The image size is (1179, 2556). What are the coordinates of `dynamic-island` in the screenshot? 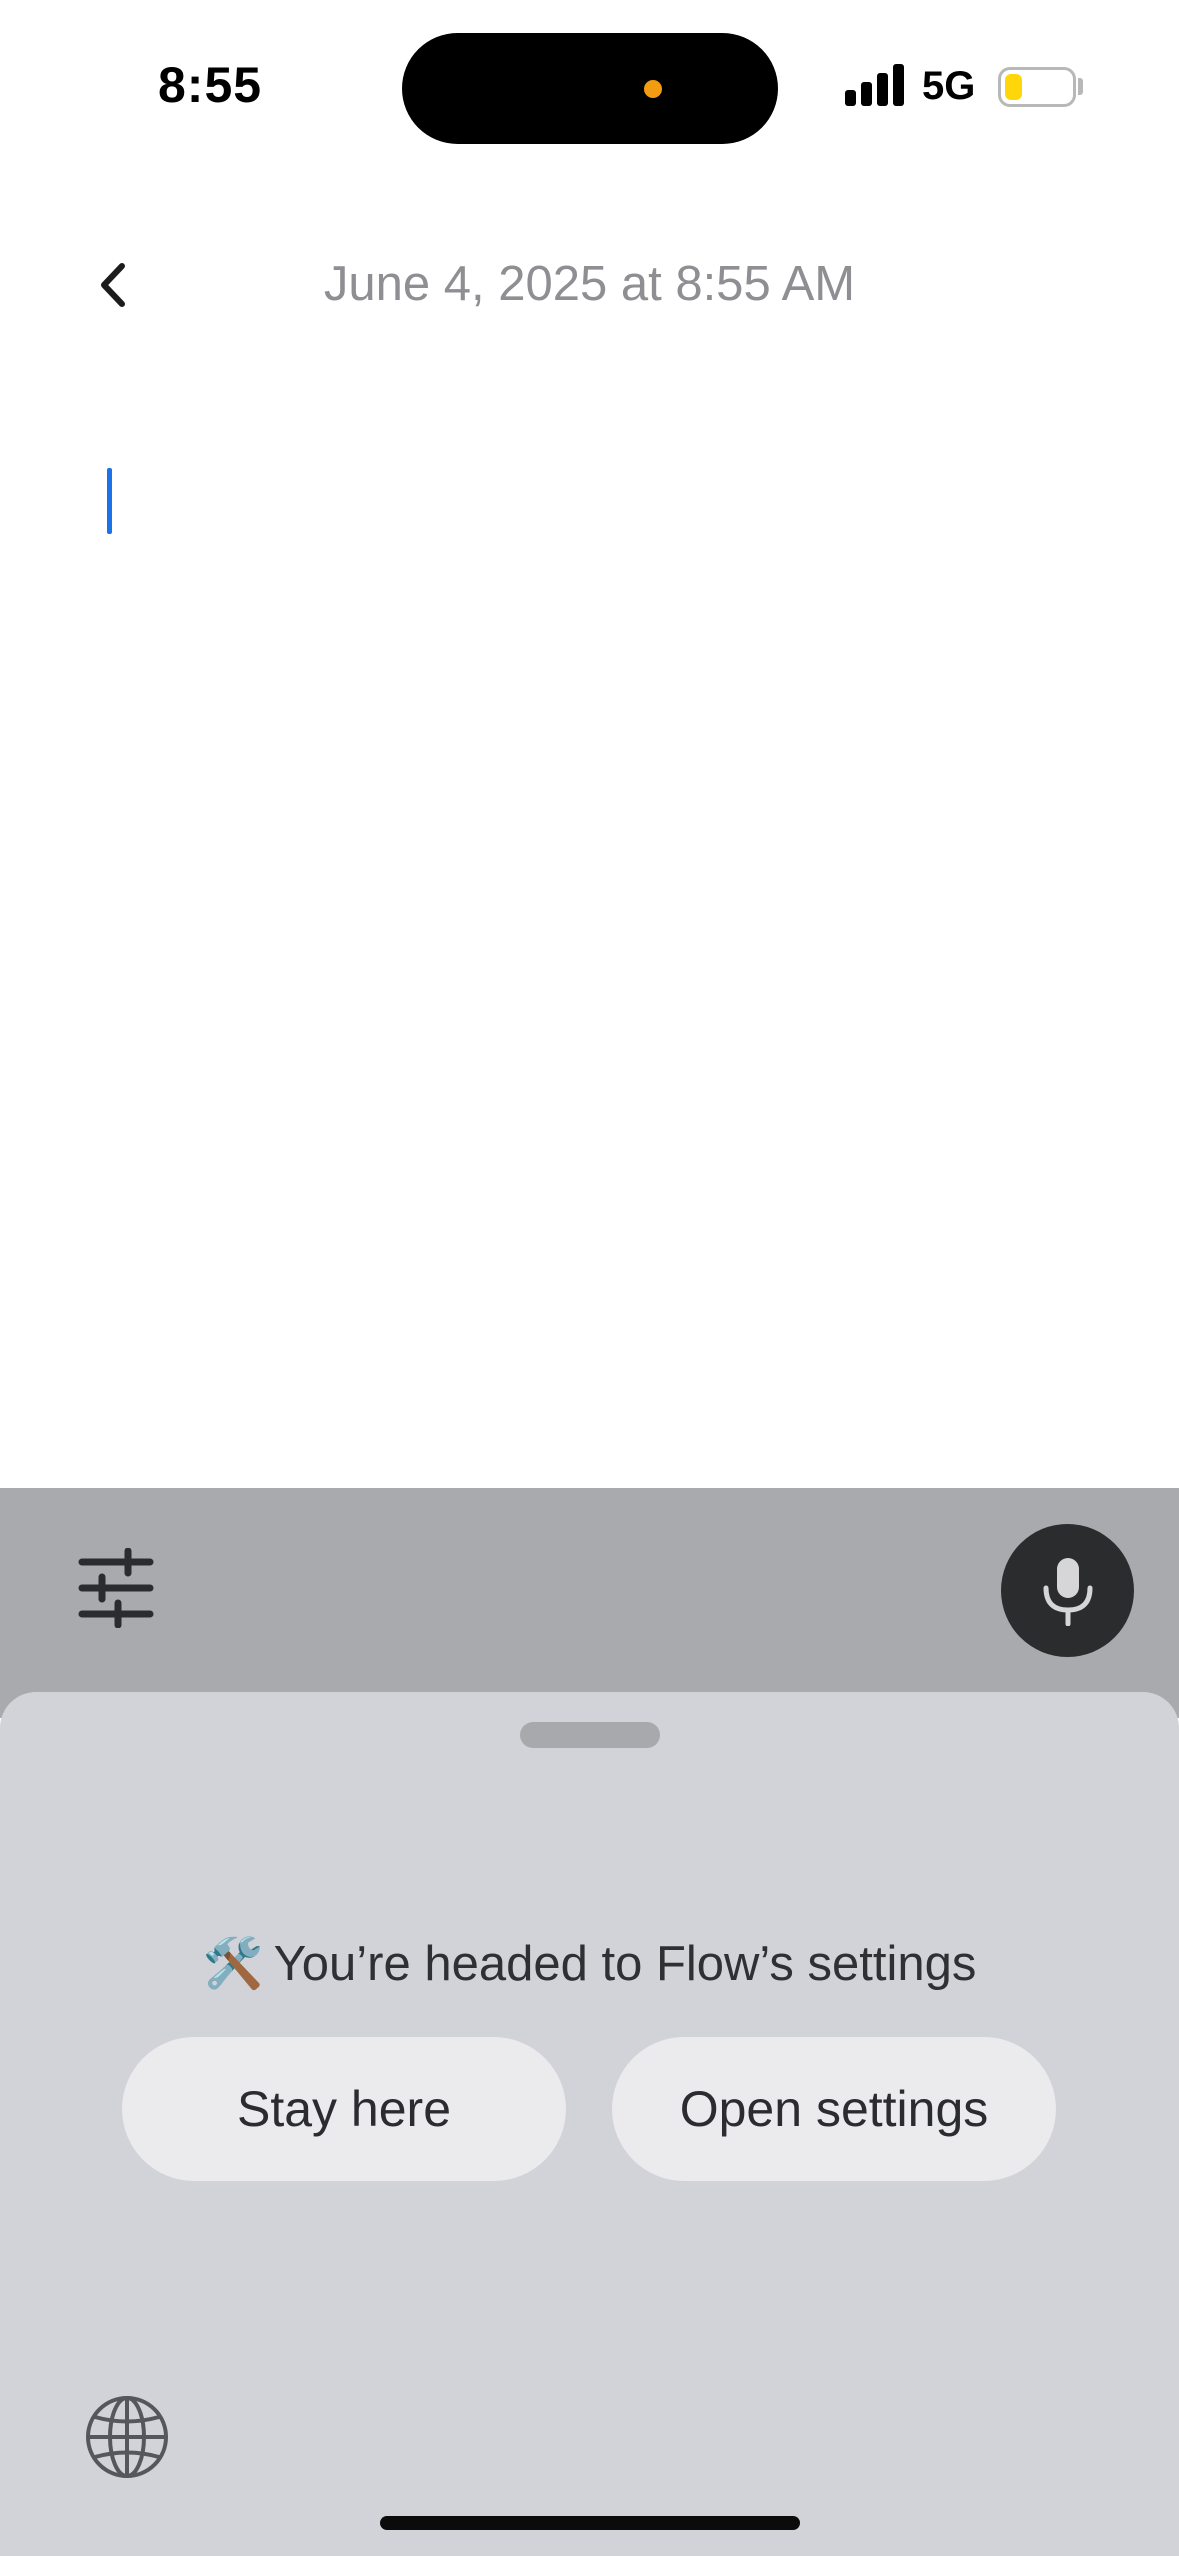 It's located at (590, 88).